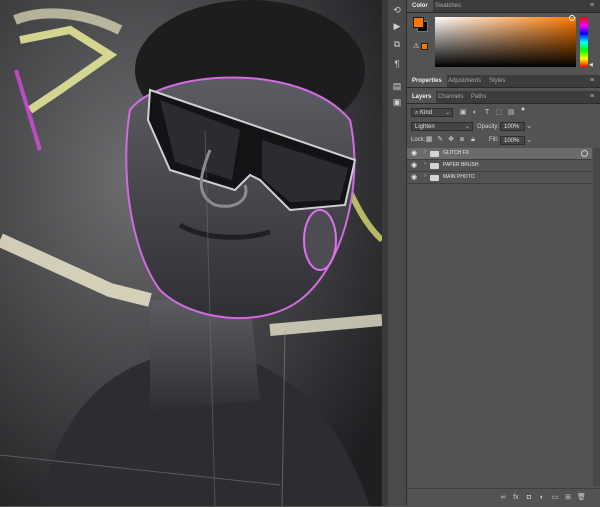  What do you see at coordinates (397, 253) in the screenshot?
I see `collapsed-panel-strip: ⟲ ▶ ⧉ ¶ ▤ ▣` at bounding box center [397, 253].